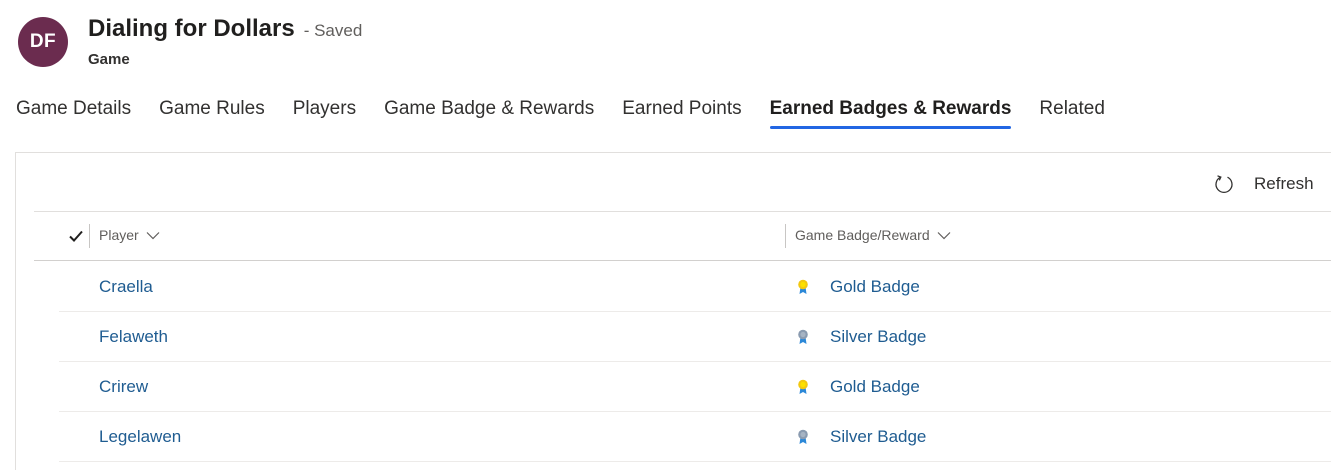 The height and width of the screenshot is (470, 1331). What do you see at coordinates (123, 387) in the screenshot?
I see `player-link: Crirew` at bounding box center [123, 387].